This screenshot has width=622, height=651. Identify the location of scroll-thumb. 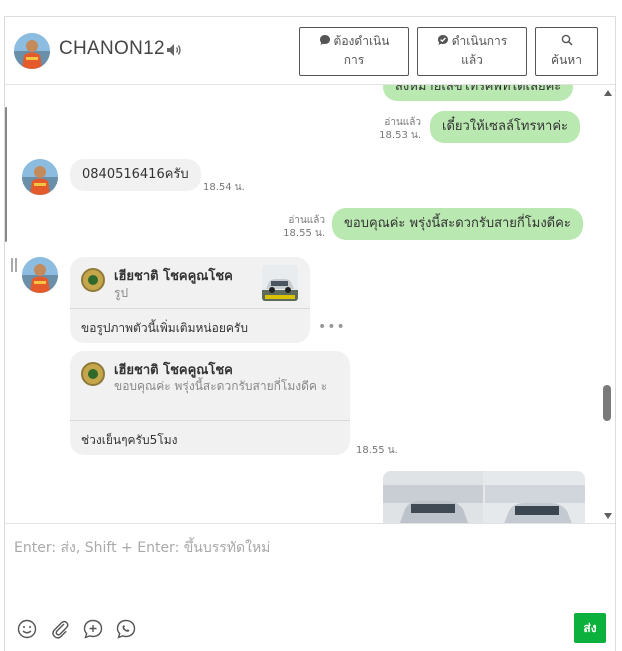
(607, 403).